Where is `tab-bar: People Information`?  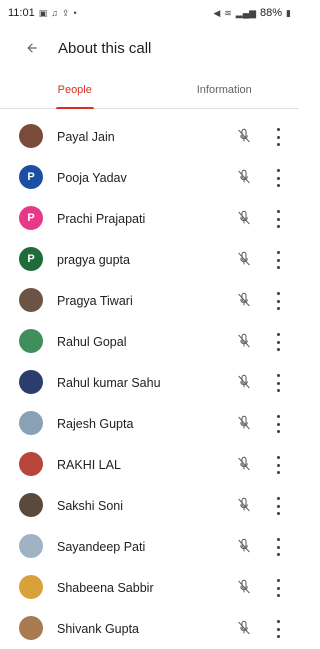
tab-bar: People Information is located at coordinates (149, 90).